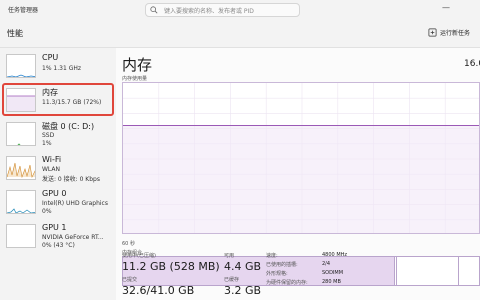 This screenshot has width=480, height=300. I want to click on sidebar-item-title: Wi-Fi, so click(52, 159).